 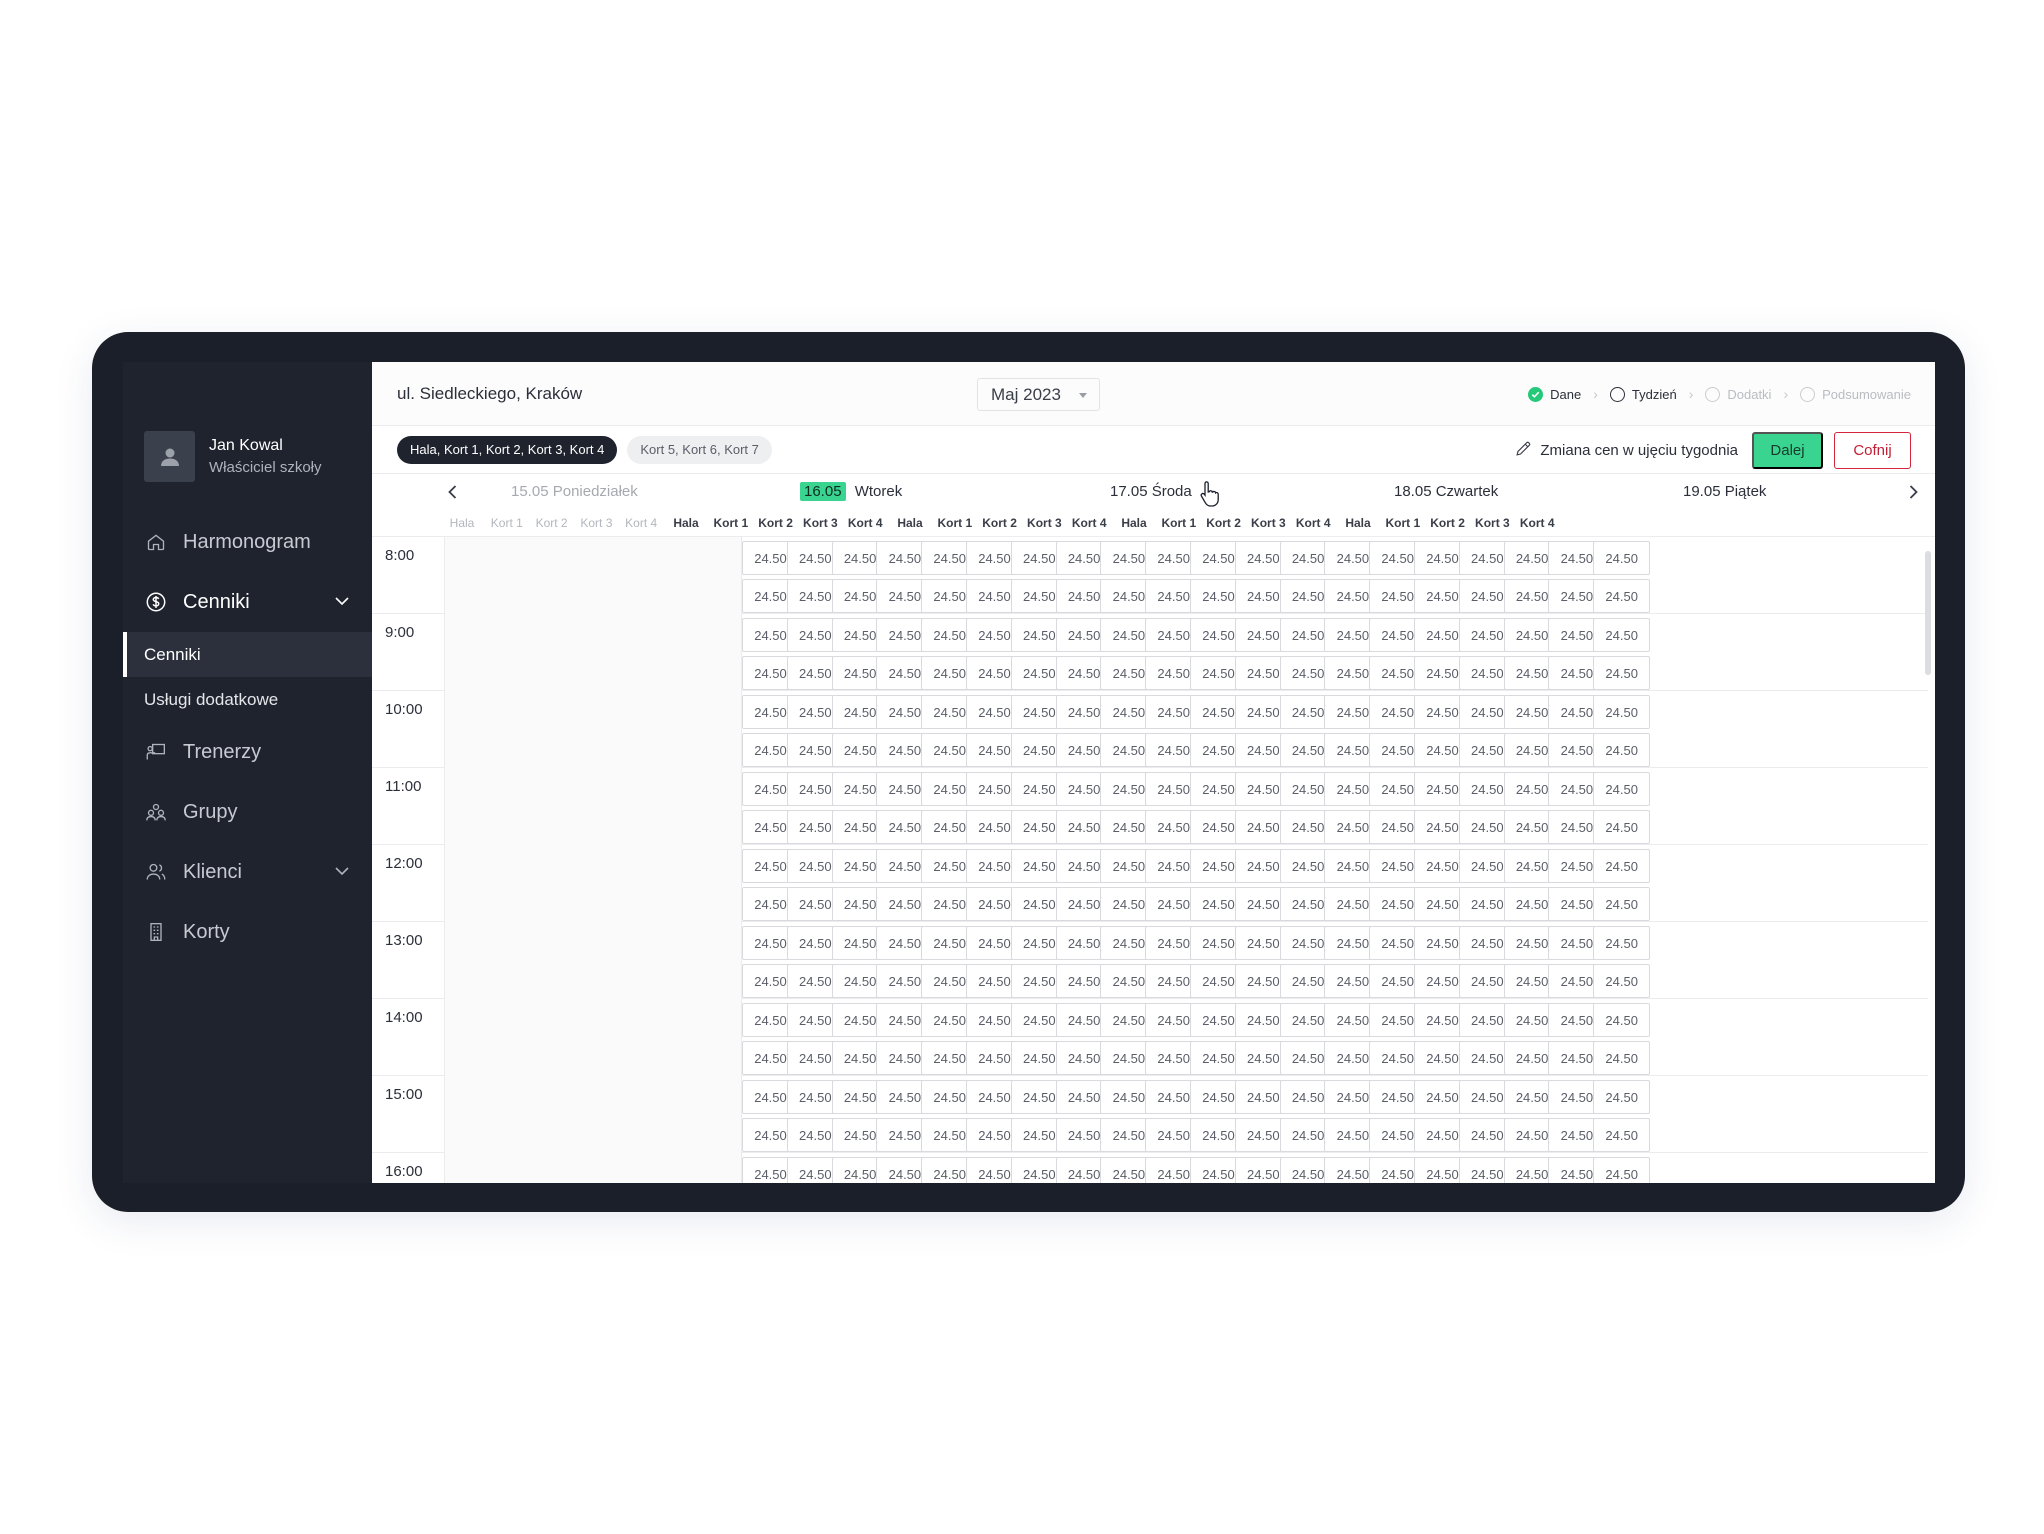 I want to click on nav-item-harmonogram: Harmonogram, so click(x=247, y=542).